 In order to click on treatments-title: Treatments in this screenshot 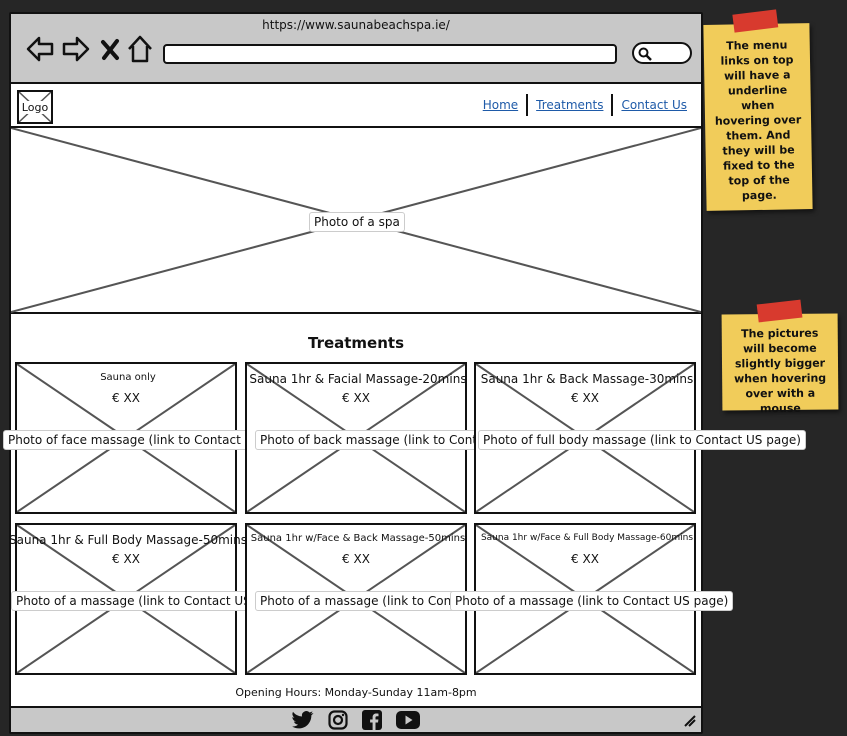, I will do `click(356, 343)`.